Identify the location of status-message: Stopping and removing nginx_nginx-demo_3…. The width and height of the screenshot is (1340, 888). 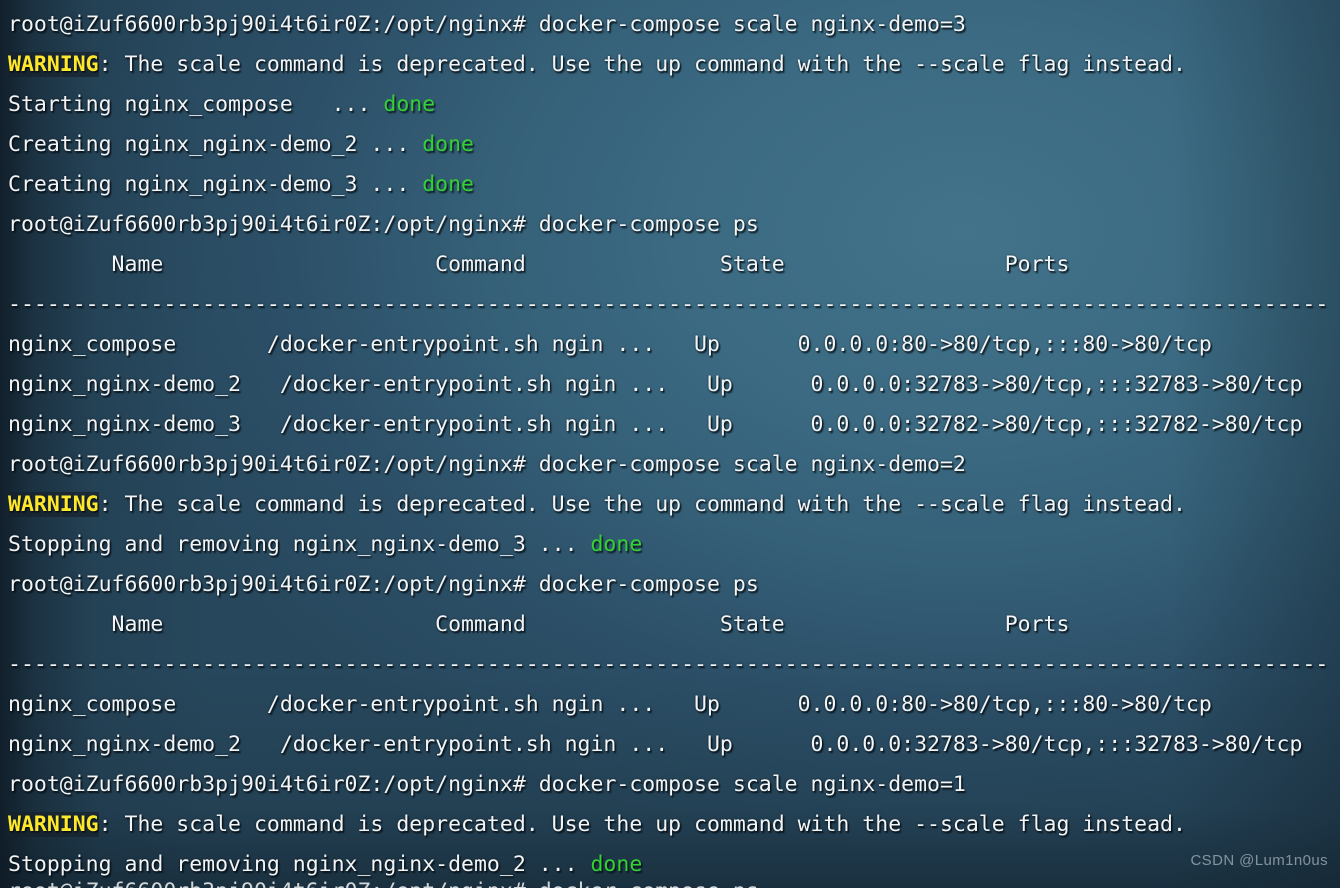
(299, 544).